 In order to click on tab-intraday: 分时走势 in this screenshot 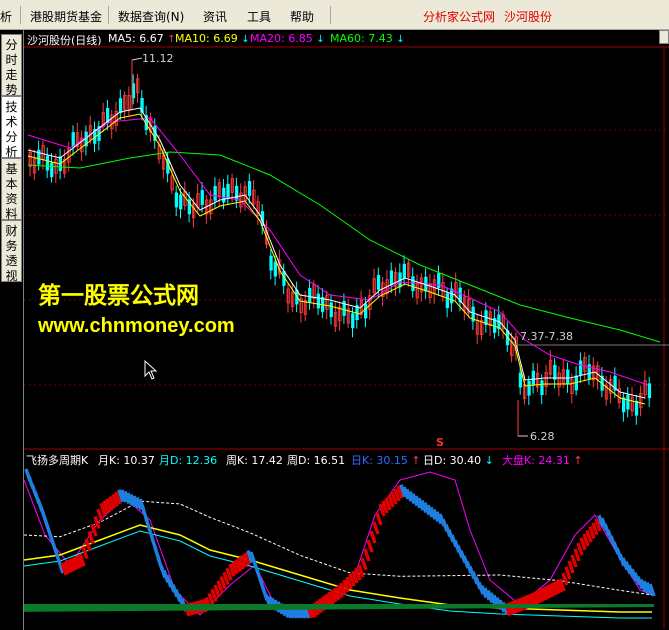, I will do `click(11, 65)`.